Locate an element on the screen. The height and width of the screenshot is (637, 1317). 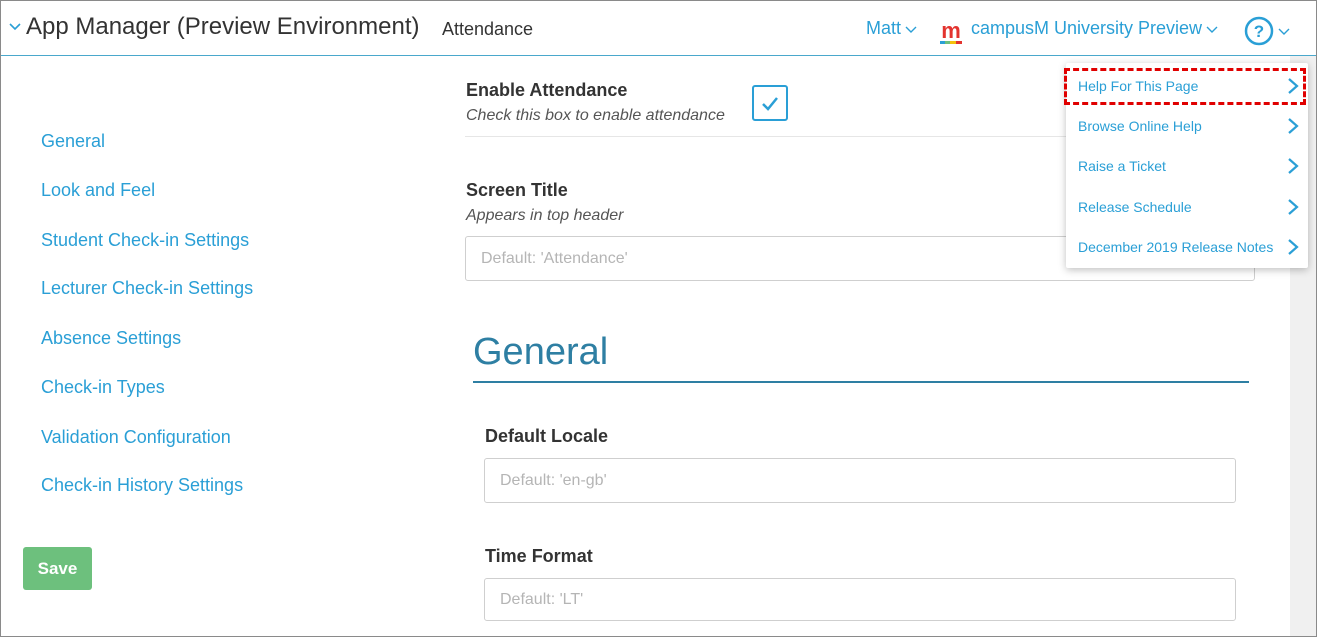
help-menu-button: ? is located at coordinates (1267, 31).